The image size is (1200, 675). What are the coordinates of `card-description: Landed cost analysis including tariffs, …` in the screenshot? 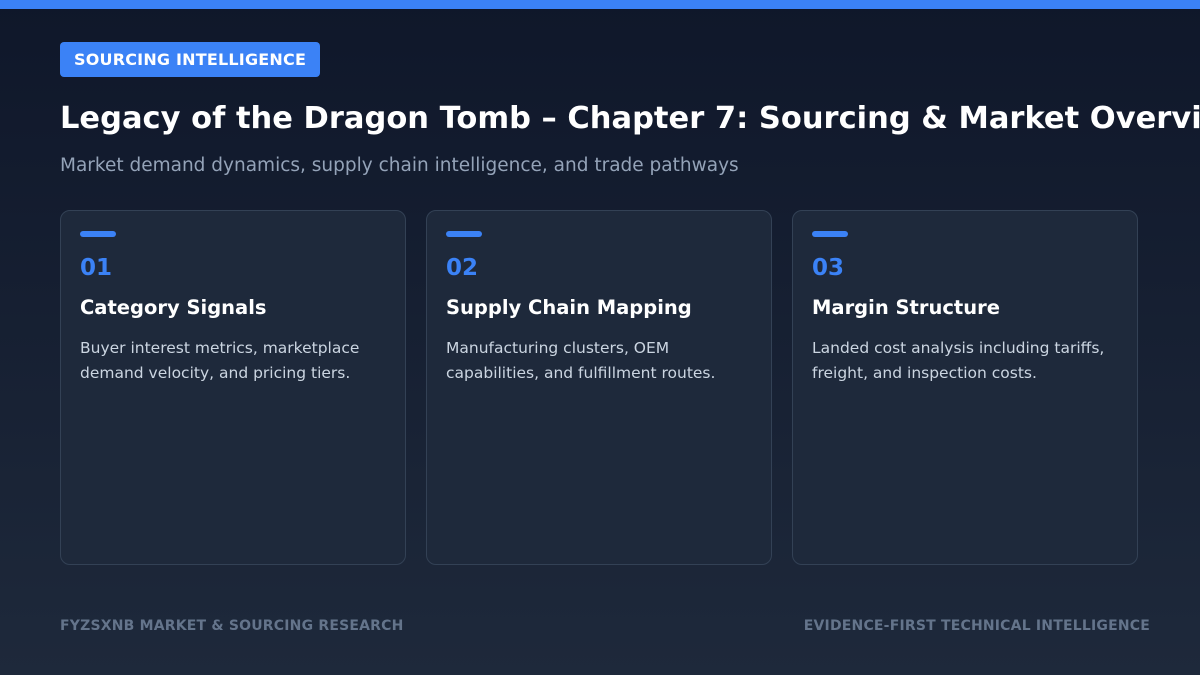 It's located at (958, 360).